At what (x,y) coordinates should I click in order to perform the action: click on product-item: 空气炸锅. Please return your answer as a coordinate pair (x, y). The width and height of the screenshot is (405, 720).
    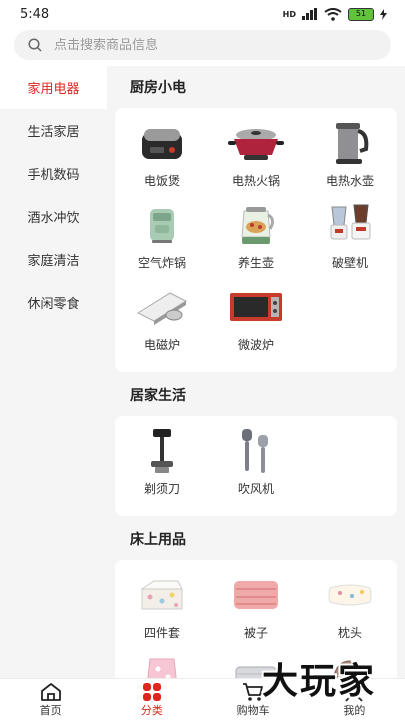
    Looking at the image, I should click on (162, 241).